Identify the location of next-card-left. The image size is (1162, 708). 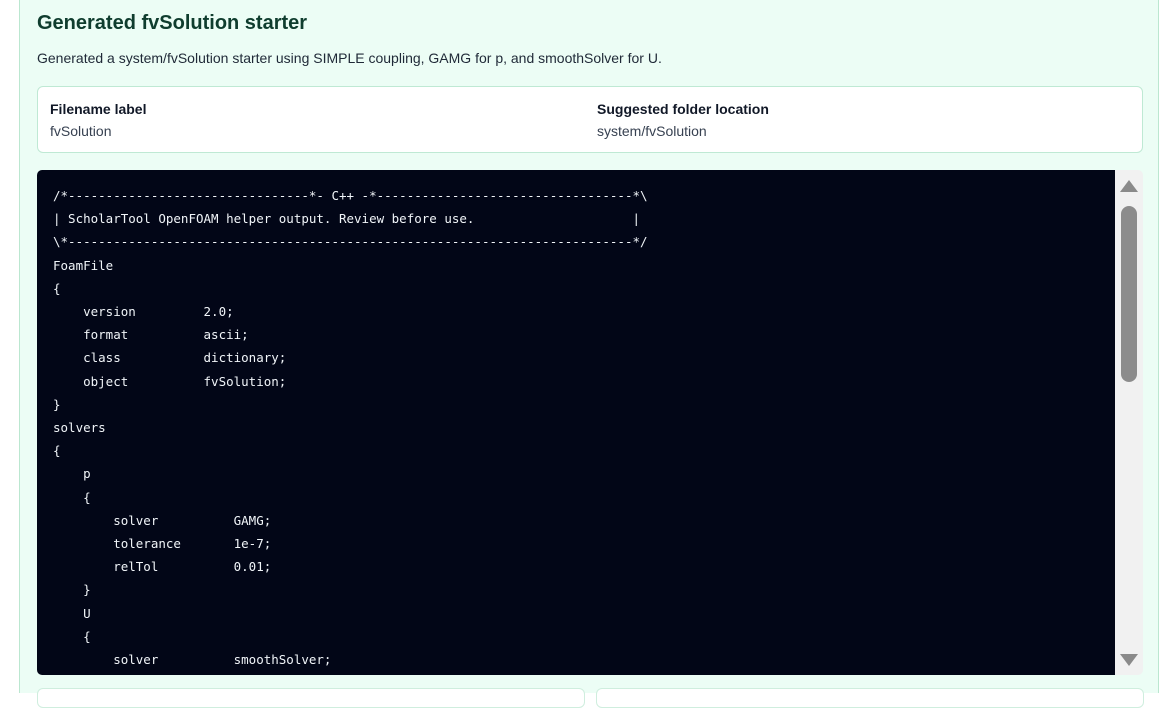
(311, 698).